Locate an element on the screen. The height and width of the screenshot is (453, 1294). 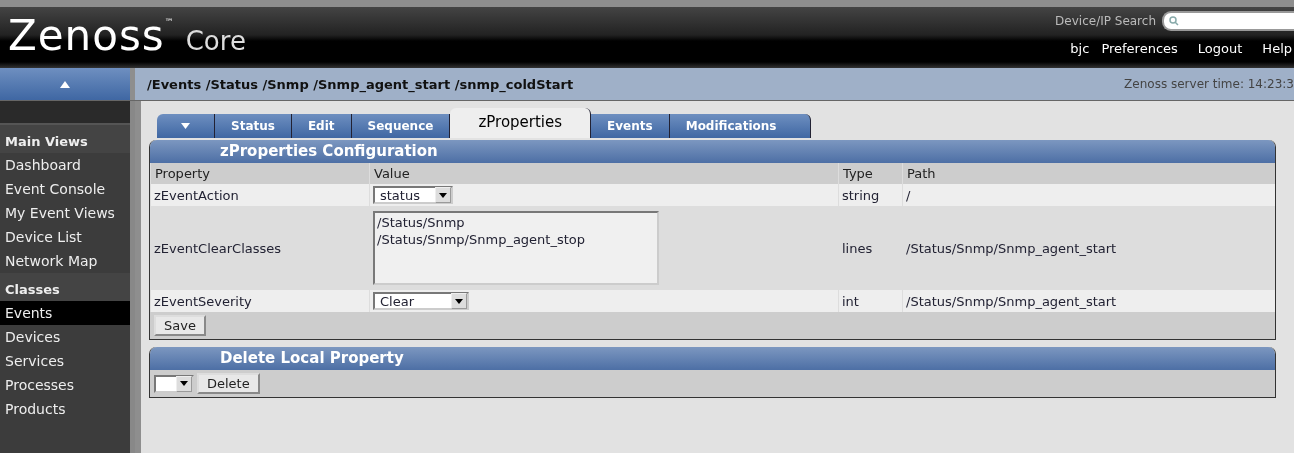
tab: zProperties is located at coordinates (521, 123).